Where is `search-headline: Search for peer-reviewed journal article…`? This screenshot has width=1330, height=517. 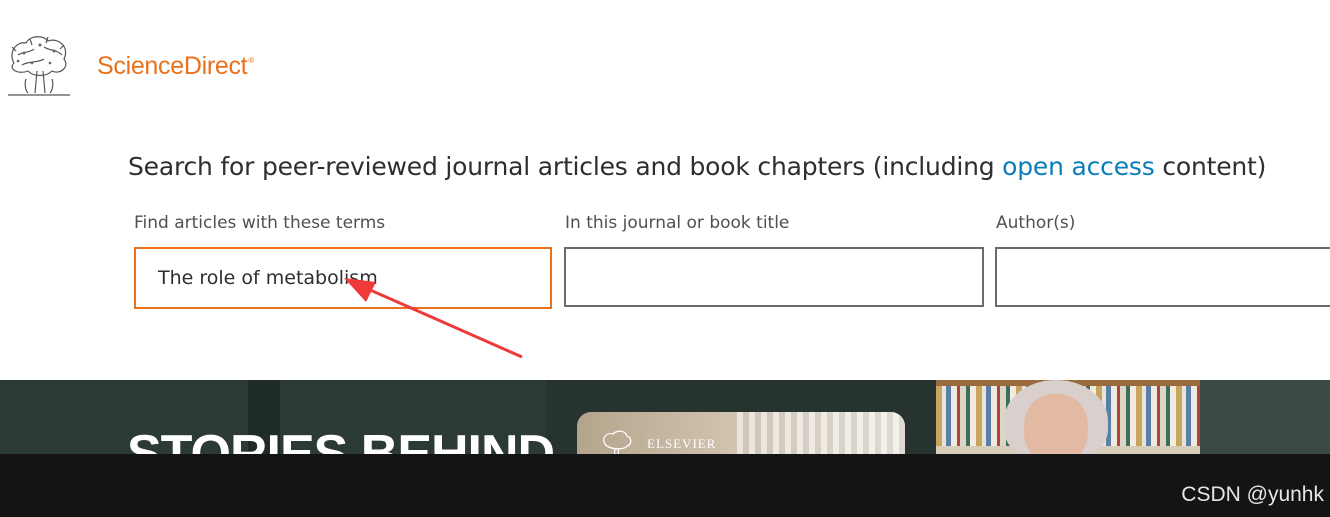 search-headline: Search for peer-reviewed journal article… is located at coordinates (697, 166).